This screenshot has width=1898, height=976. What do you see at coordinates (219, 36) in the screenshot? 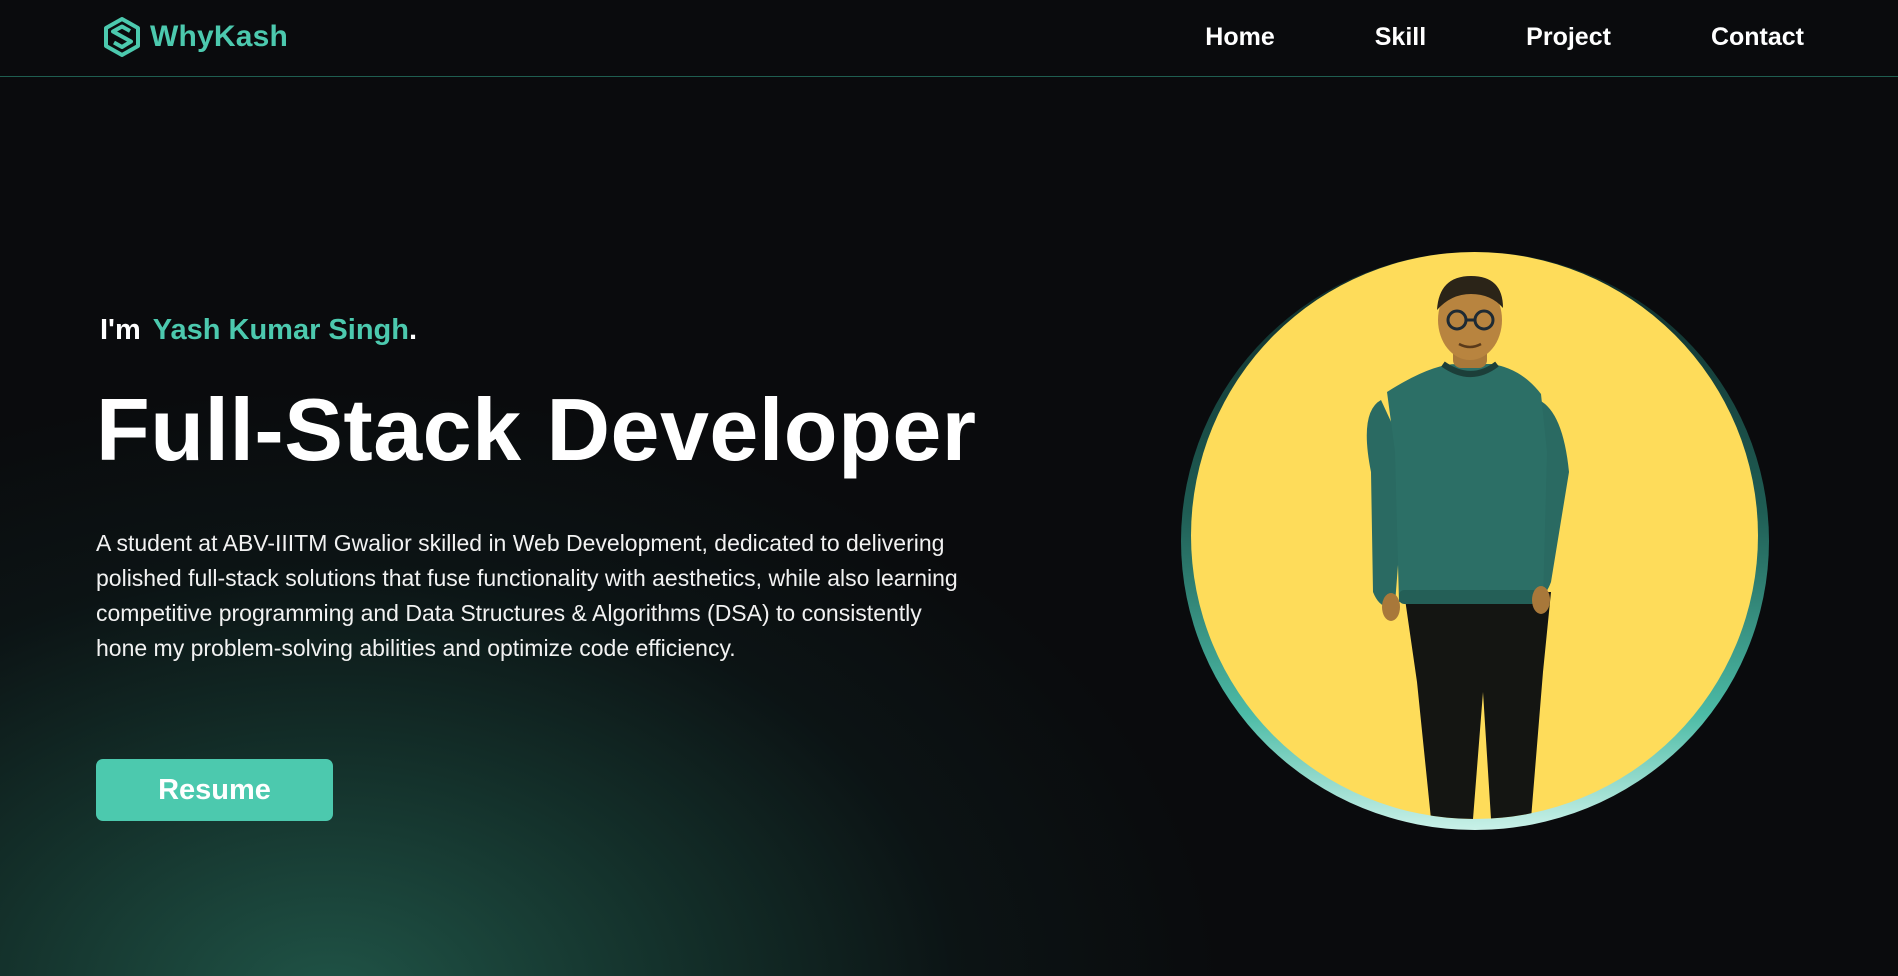
I see `brand-name: WhyKash` at bounding box center [219, 36].